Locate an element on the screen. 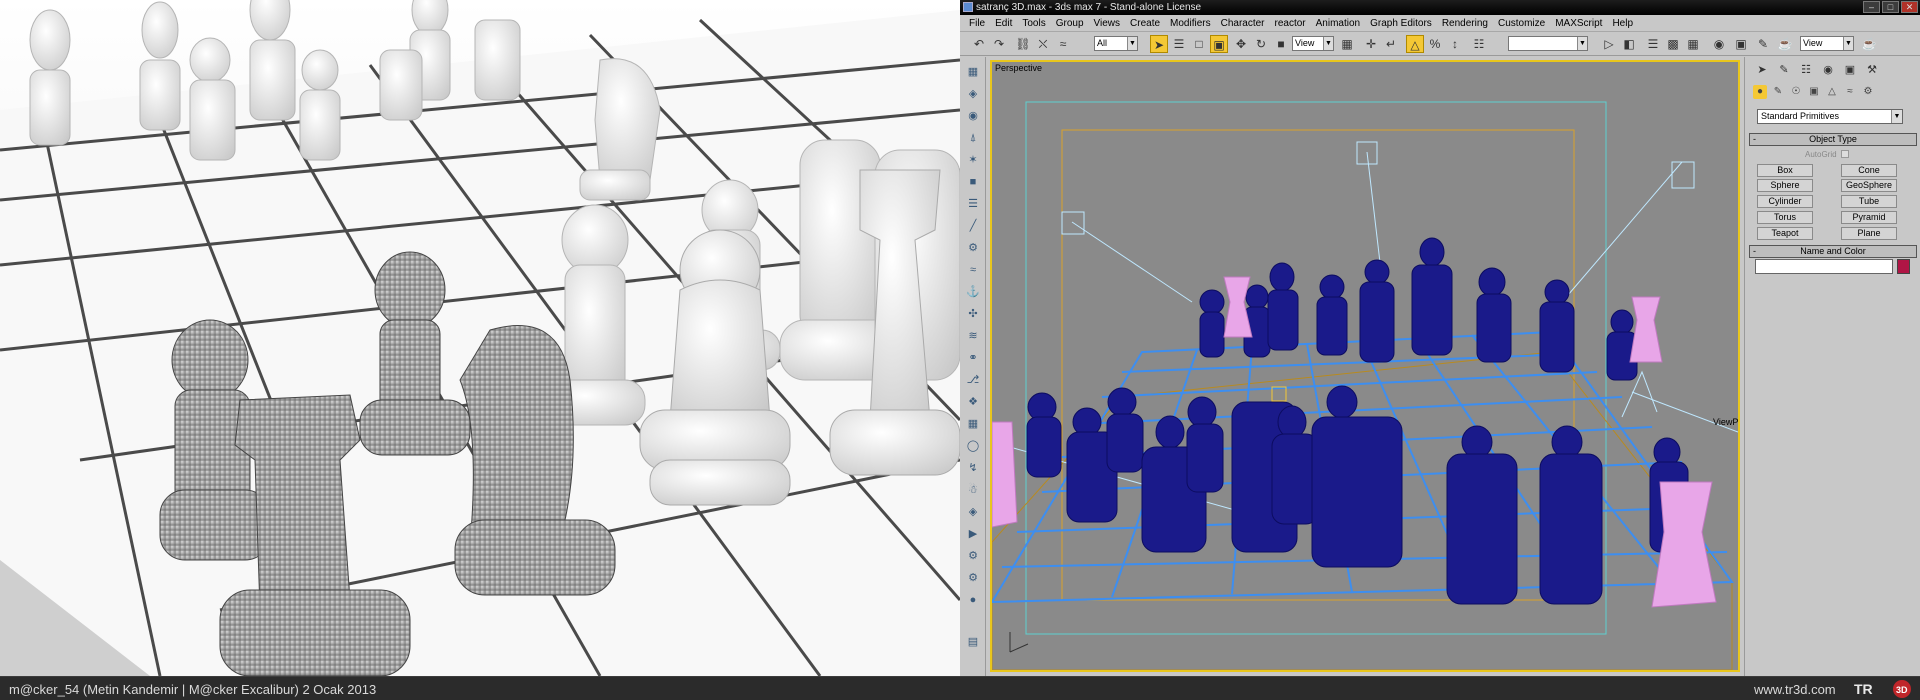 Image resolution: width=1920 pixels, height=700 pixels. motor-icon: ⚙ is located at coordinates (973, 248).